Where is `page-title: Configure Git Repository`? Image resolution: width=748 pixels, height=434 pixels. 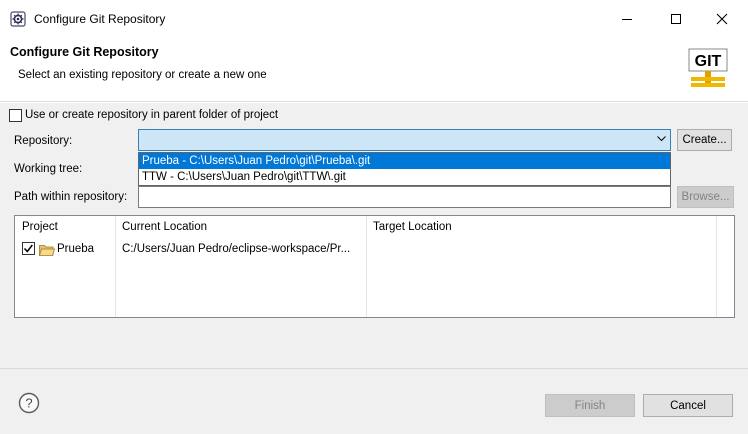
page-title: Configure Git Repository is located at coordinates (84, 52).